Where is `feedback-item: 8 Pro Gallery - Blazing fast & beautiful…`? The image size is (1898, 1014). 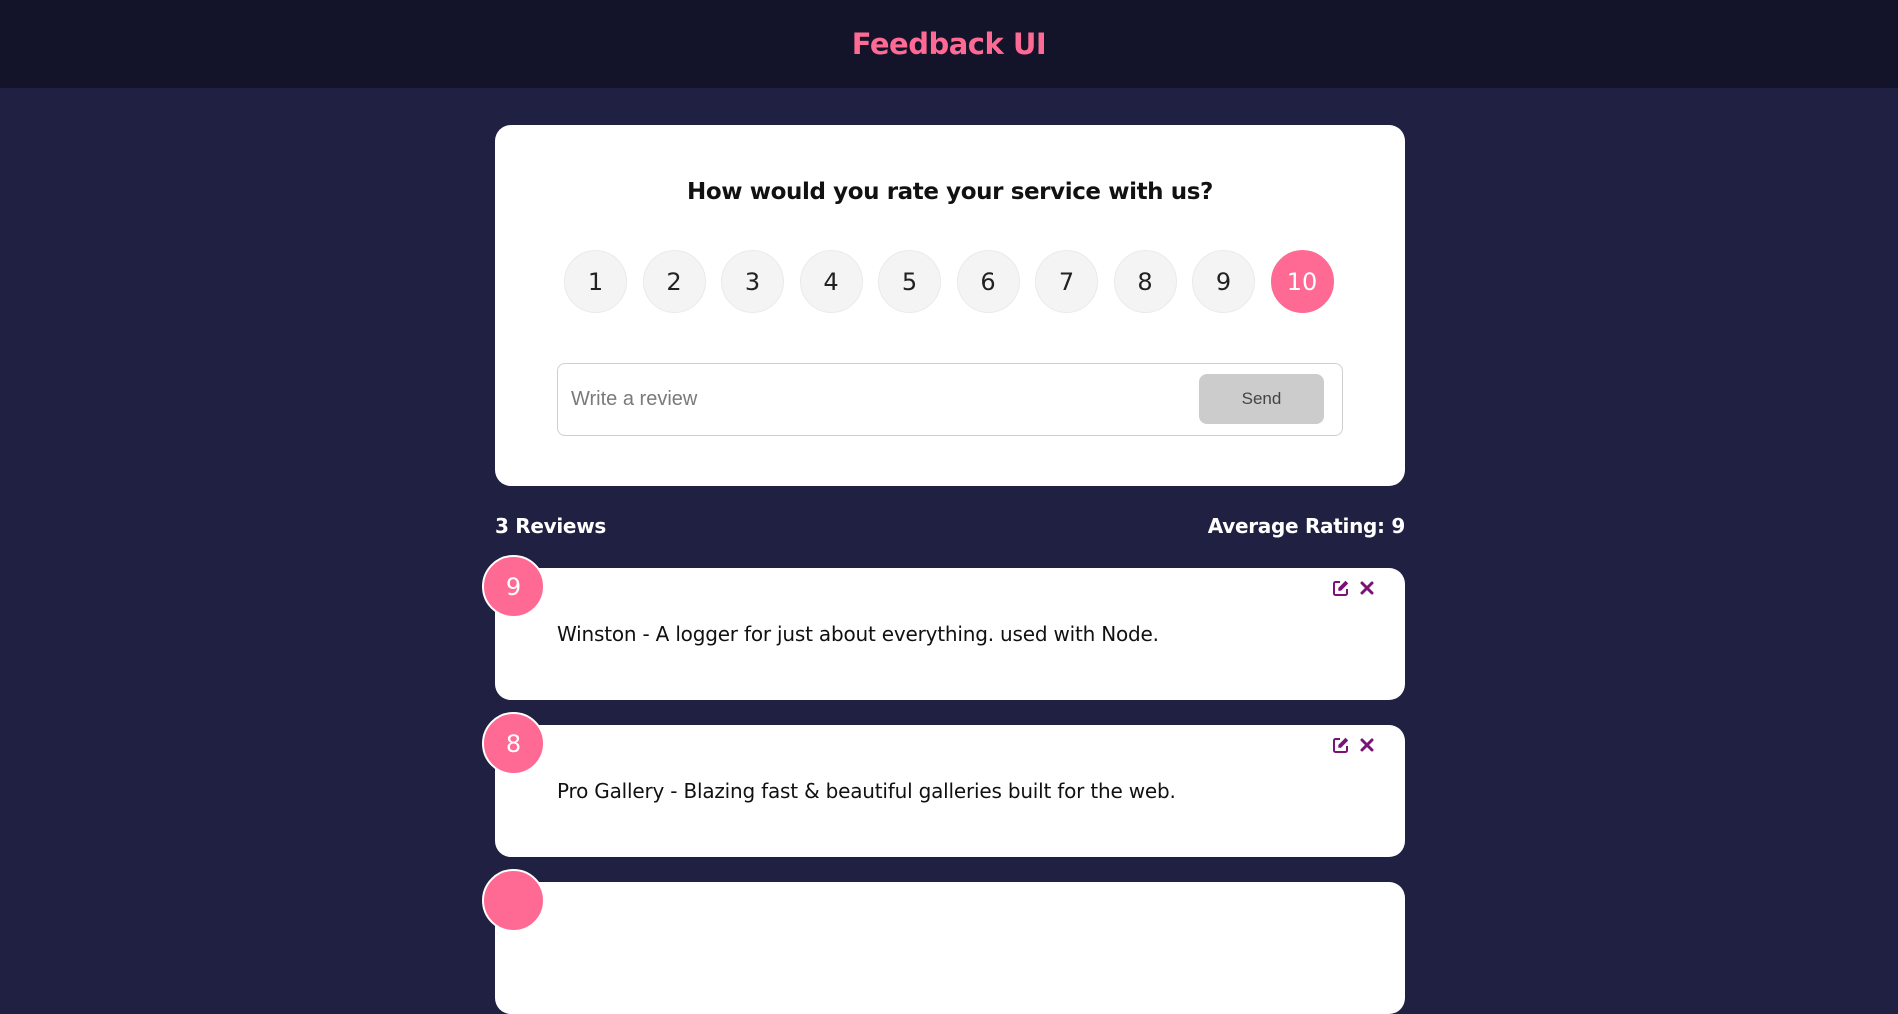 feedback-item: 8 Pro Gallery - Blazing fast & beautiful… is located at coordinates (943, 784).